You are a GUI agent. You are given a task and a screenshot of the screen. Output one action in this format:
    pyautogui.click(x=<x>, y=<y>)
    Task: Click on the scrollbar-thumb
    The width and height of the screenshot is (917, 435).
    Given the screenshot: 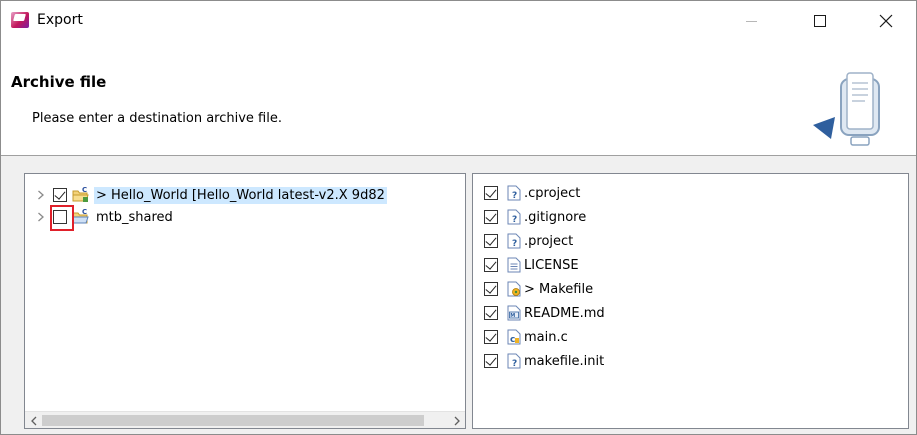 What is the action you would take?
    pyautogui.click(x=233, y=420)
    